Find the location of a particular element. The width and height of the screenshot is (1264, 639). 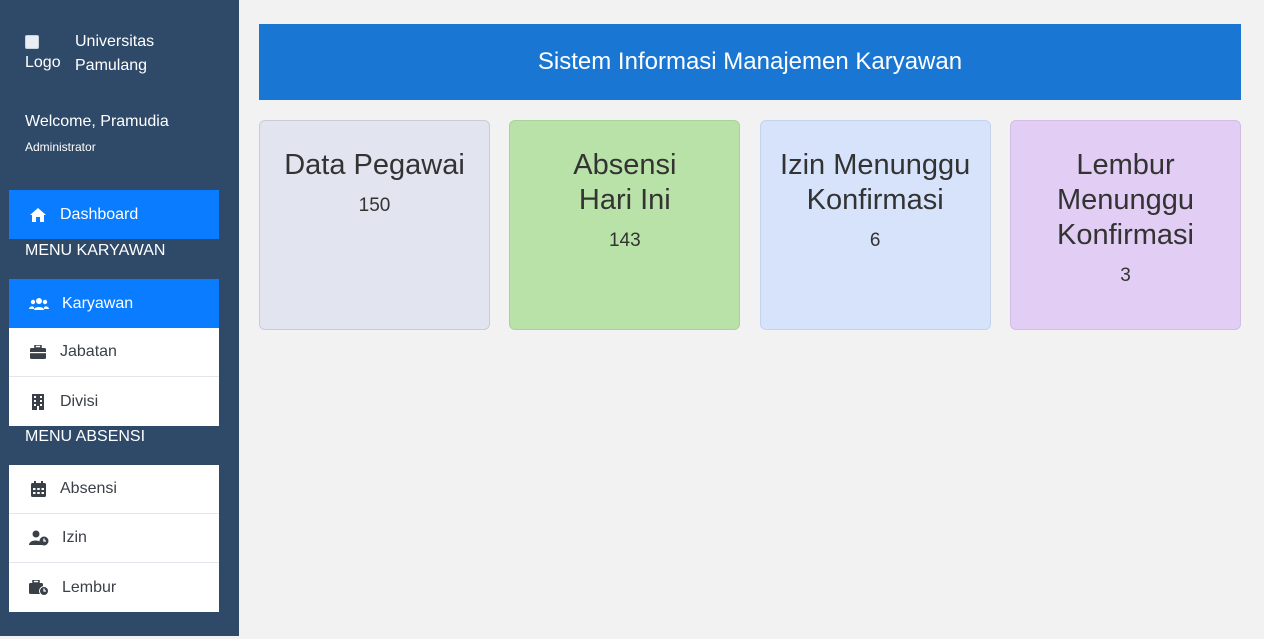

sidebar-item-dashboard: Dashboard is located at coordinates (114, 214).